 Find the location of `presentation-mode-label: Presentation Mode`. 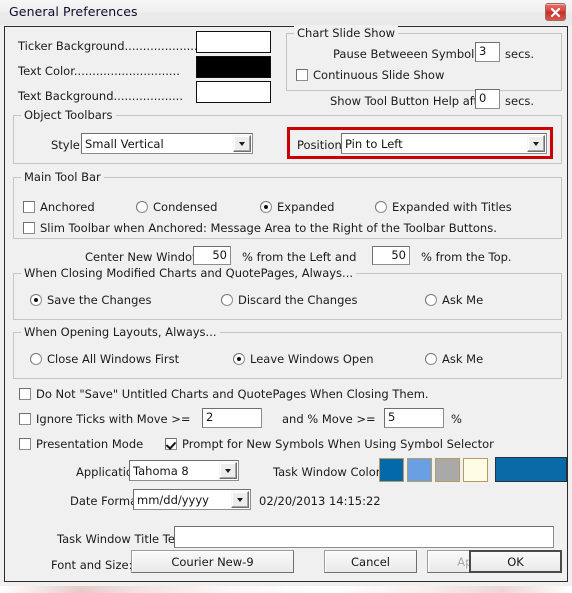

presentation-mode-label: Presentation Mode is located at coordinates (90, 444).